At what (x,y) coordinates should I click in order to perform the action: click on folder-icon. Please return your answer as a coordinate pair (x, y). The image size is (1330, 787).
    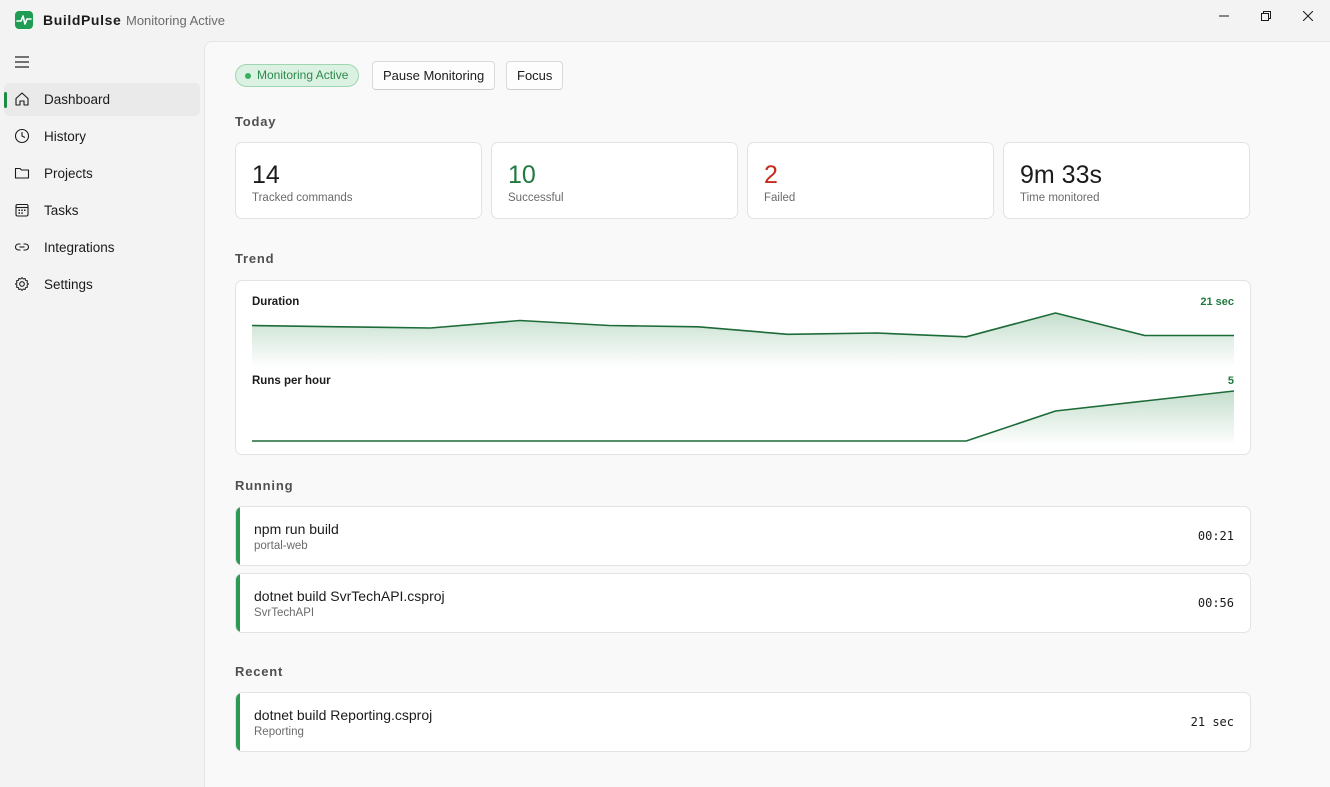
    Looking at the image, I should click on (22, 173).